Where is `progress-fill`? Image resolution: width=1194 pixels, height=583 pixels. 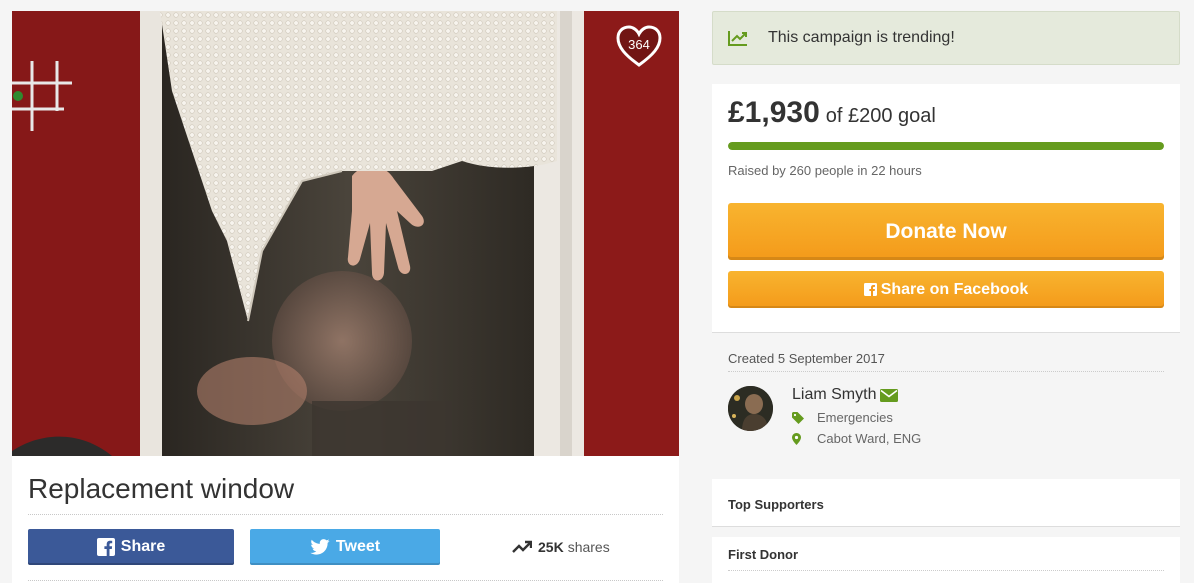 progress-fill is located at coordinates (946, 146).